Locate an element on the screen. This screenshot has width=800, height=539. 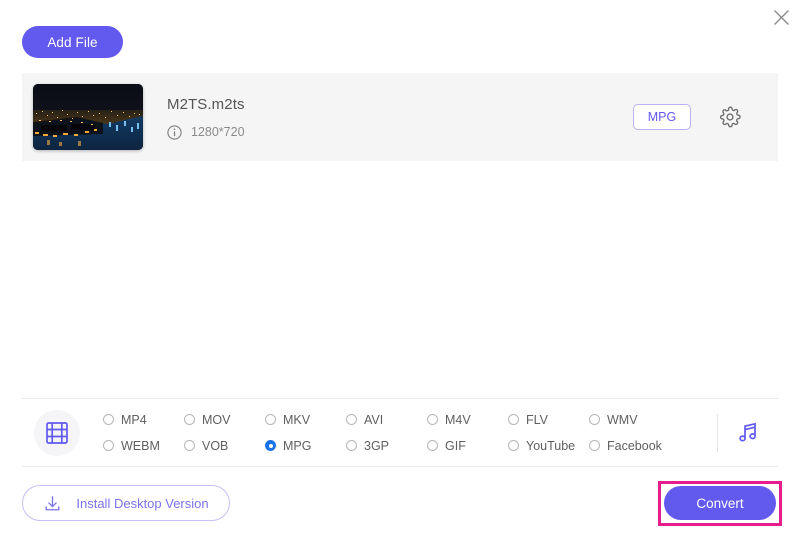
format-option-facebook: Facebook is located at coordinates (629, 446).